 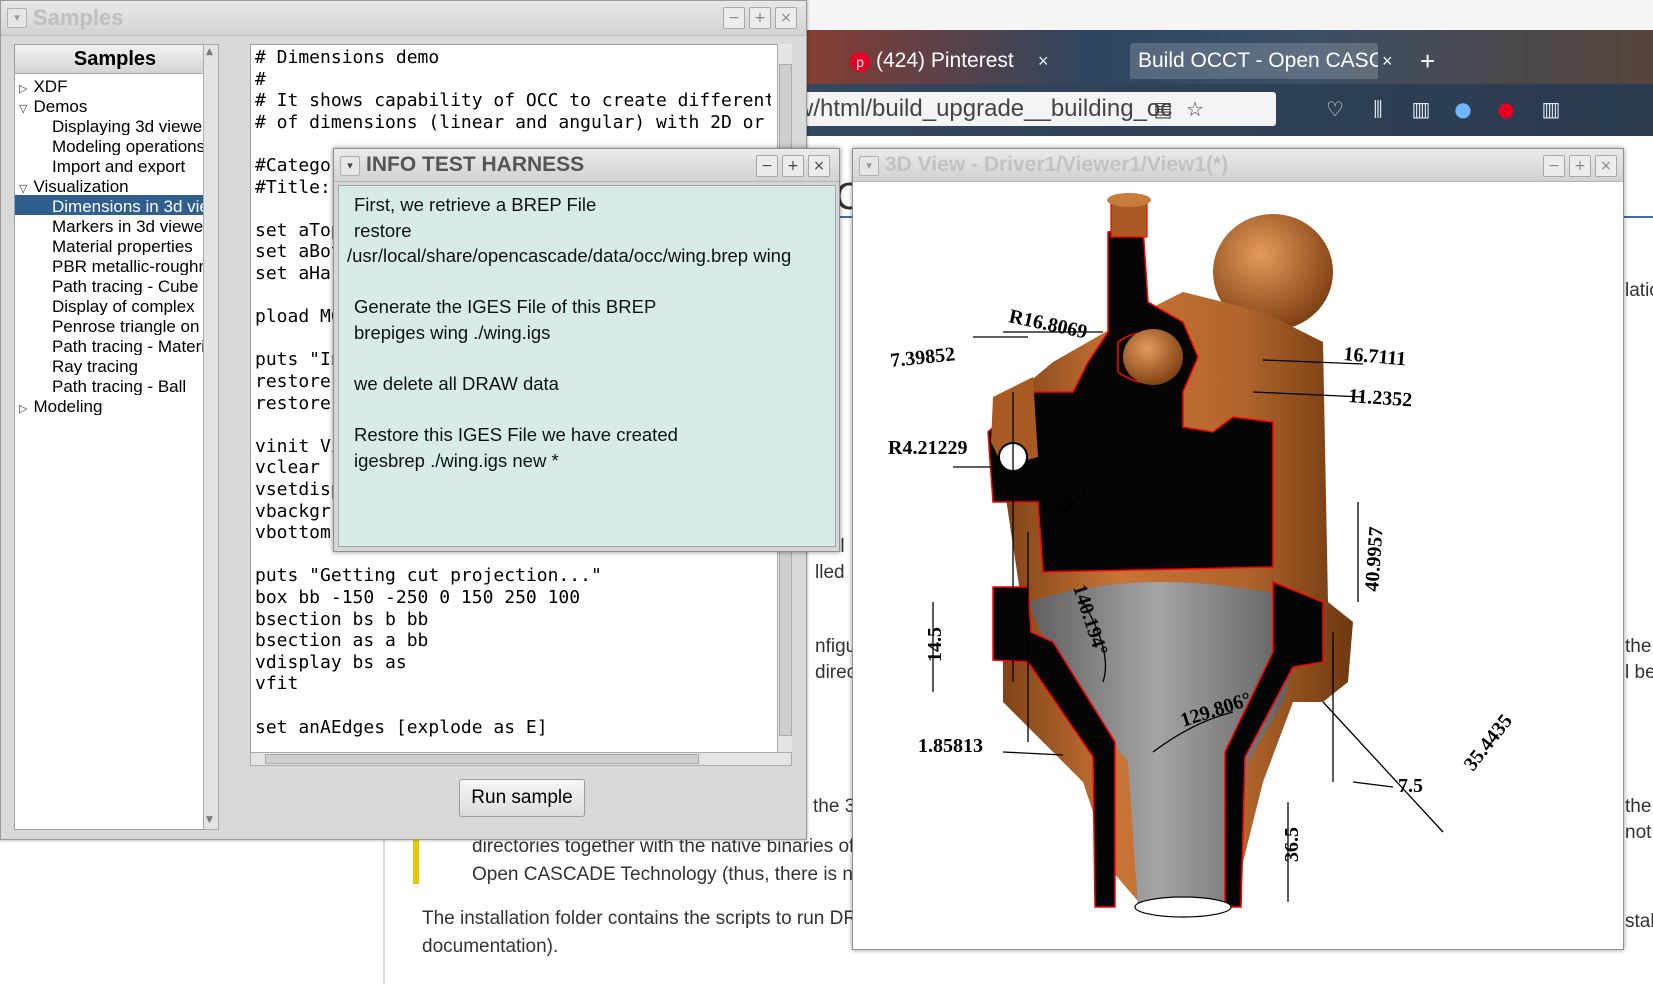 What do you see at coordinates (293, 533) in the screenshot?
I see `code-line: vbottom` at bounding box center [293, 533].